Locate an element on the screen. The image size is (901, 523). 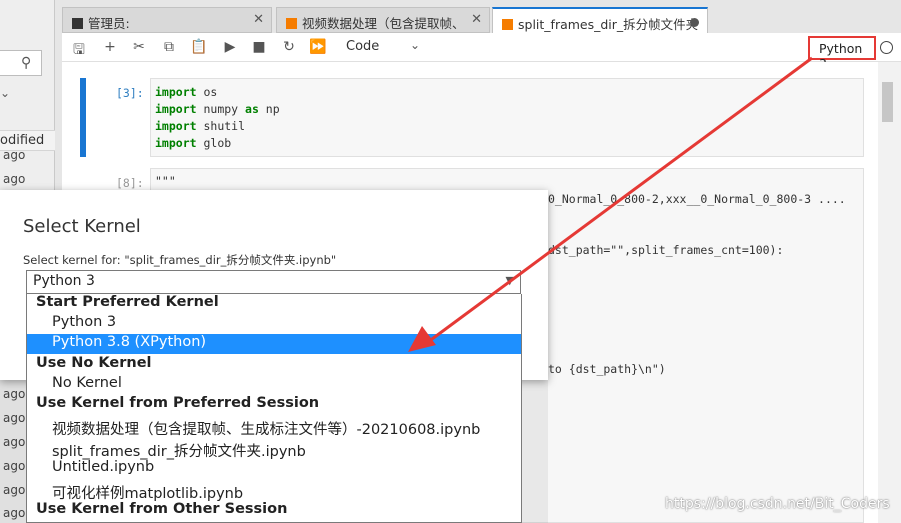
cell-prompt: [8]: is located at coordinates (130, 183).